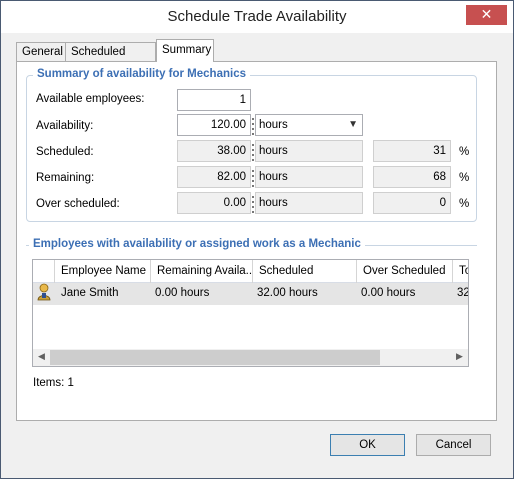 The width and height of the screenshot is (514, 479). I want to click on column-header-scheduled: Scheduled, so click(305, 271).